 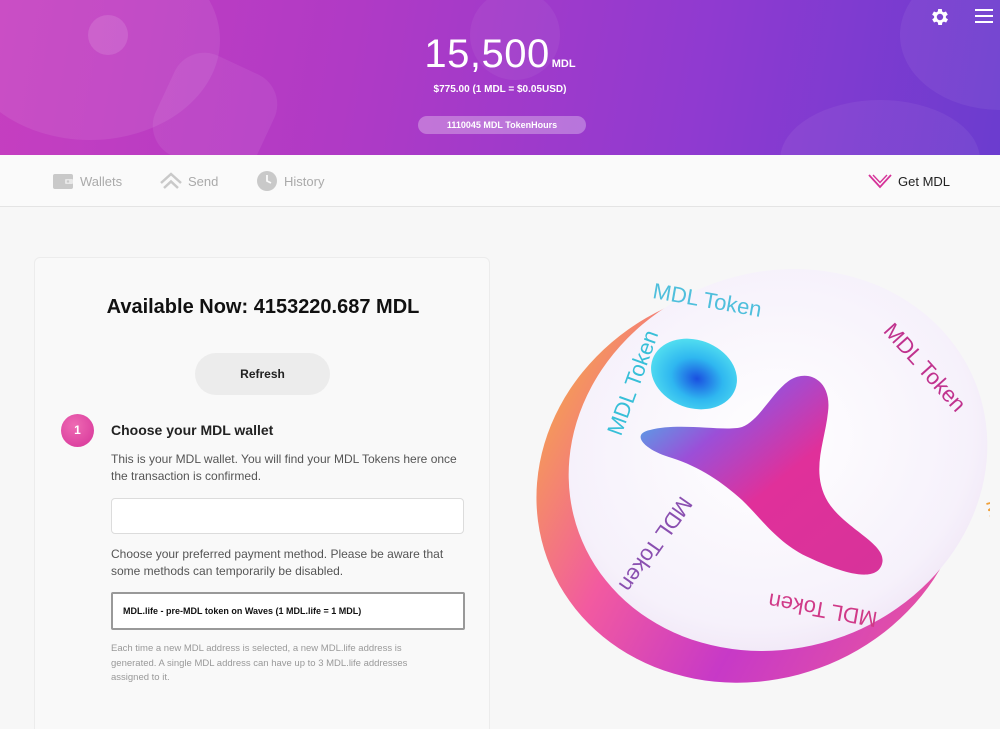 I want to click on decorative-shape, so click(x=880, y=127).